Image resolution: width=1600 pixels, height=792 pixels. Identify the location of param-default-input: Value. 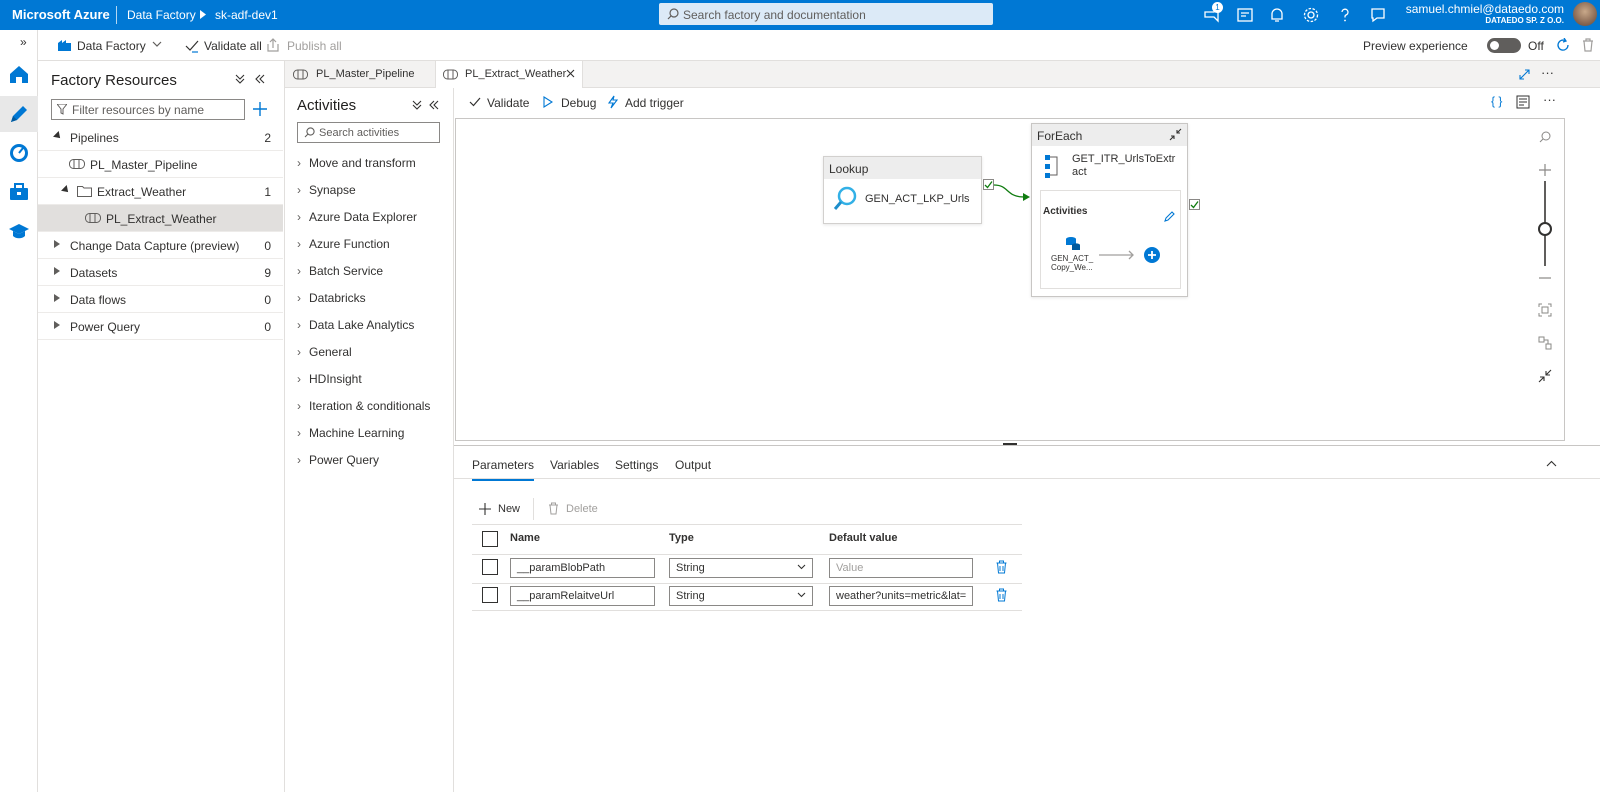
(901, 568).